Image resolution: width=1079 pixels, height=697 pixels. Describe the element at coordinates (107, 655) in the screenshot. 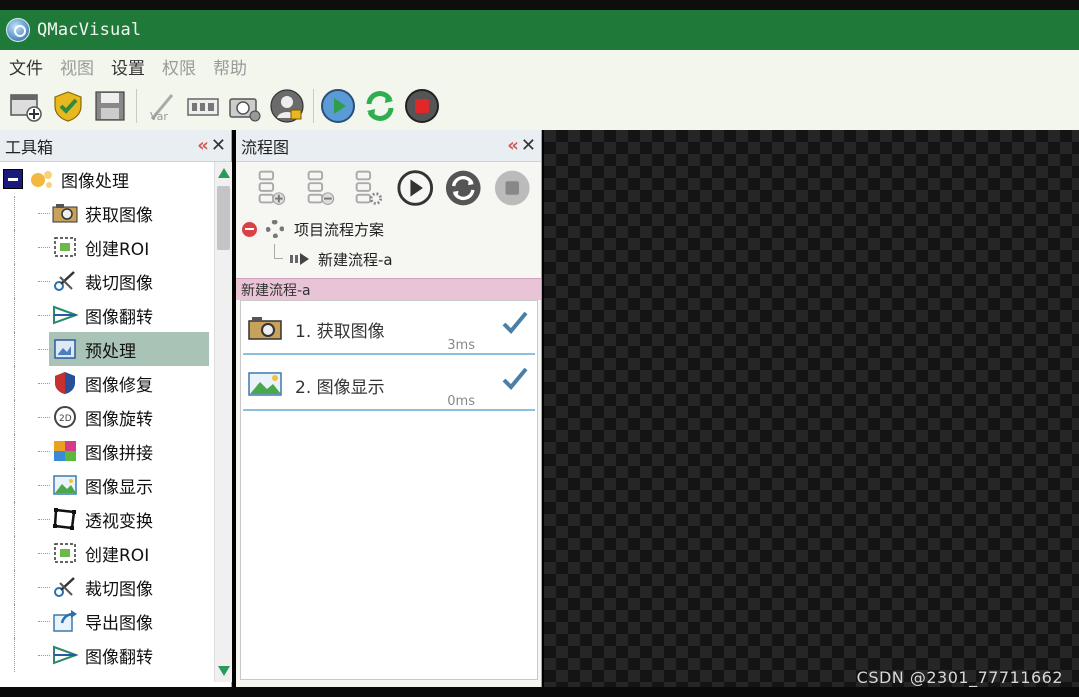

I see `tool-item-flip-image-2: 图像翻转` at that location.